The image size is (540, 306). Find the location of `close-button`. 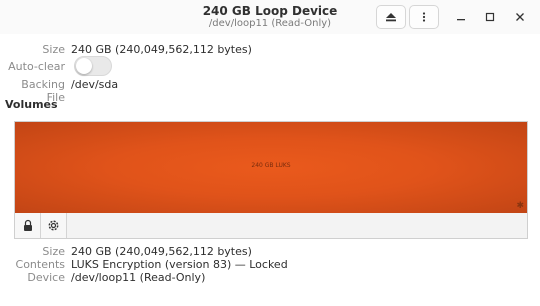

close-button is located at coordinates (520, 17).